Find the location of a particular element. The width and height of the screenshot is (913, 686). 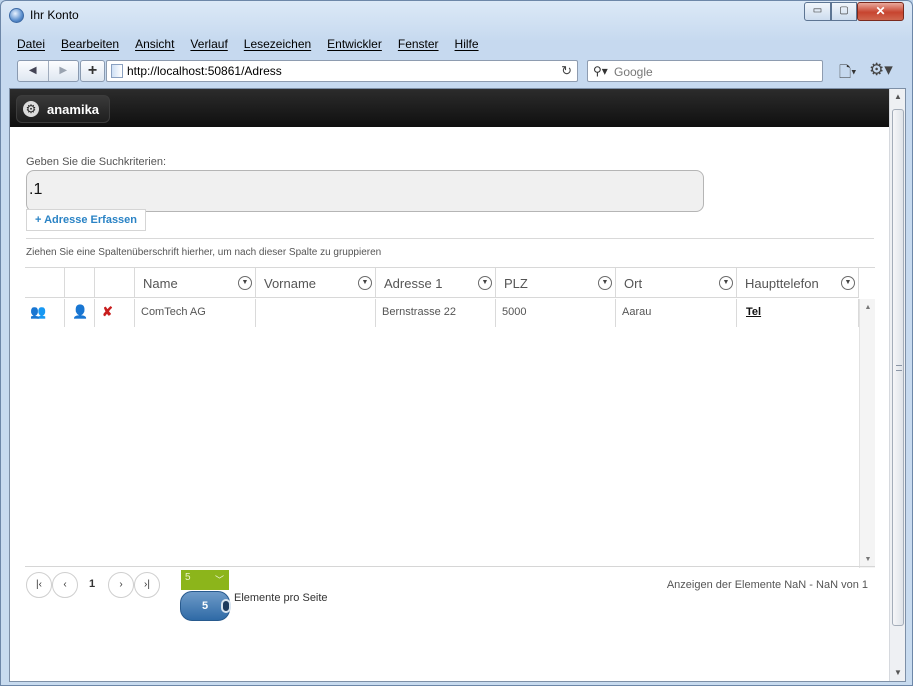

browser-icon is located at coordinates (16, 15).